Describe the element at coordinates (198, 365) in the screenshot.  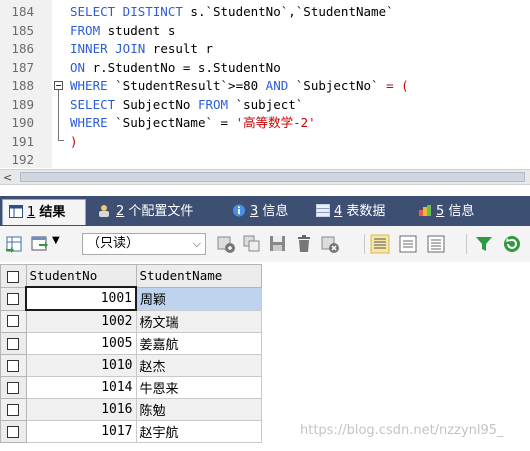
I see `cell-studentname: 赵杰` at that location.